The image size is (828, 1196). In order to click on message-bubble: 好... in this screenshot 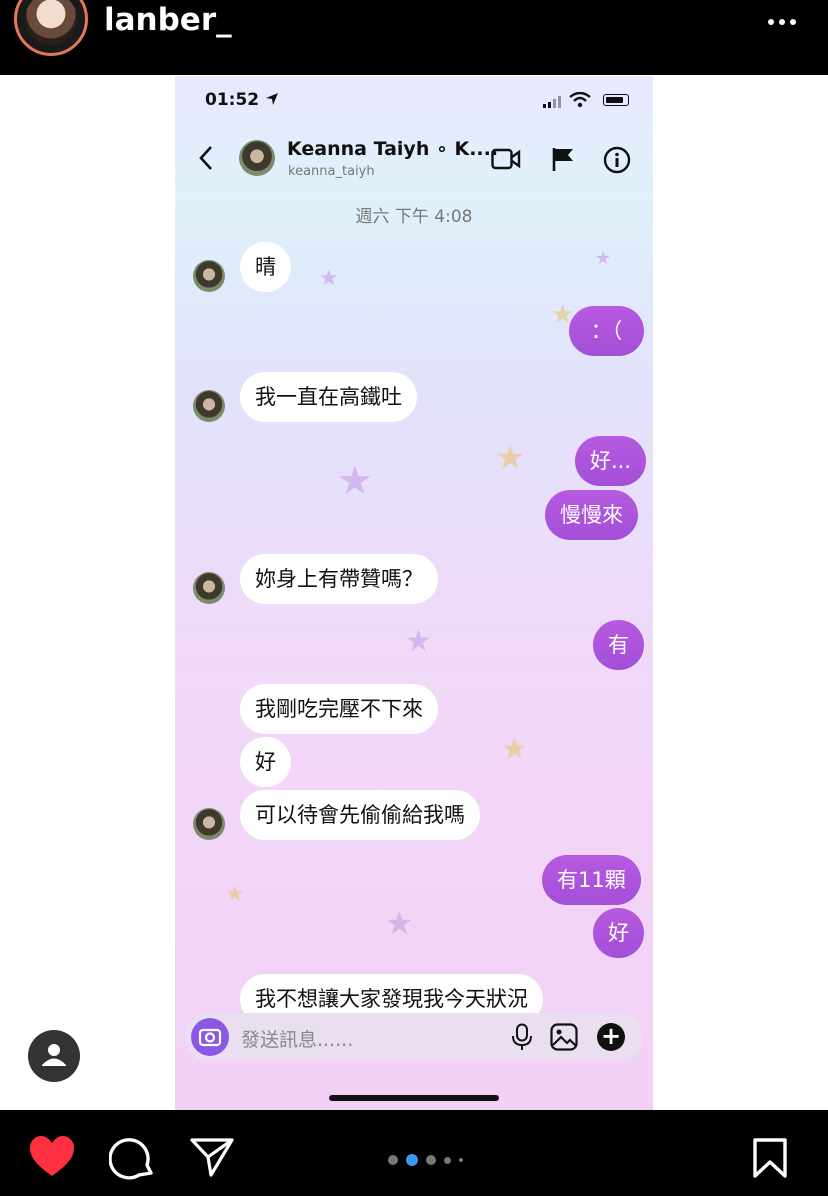, I will do `click(611, 461)`.